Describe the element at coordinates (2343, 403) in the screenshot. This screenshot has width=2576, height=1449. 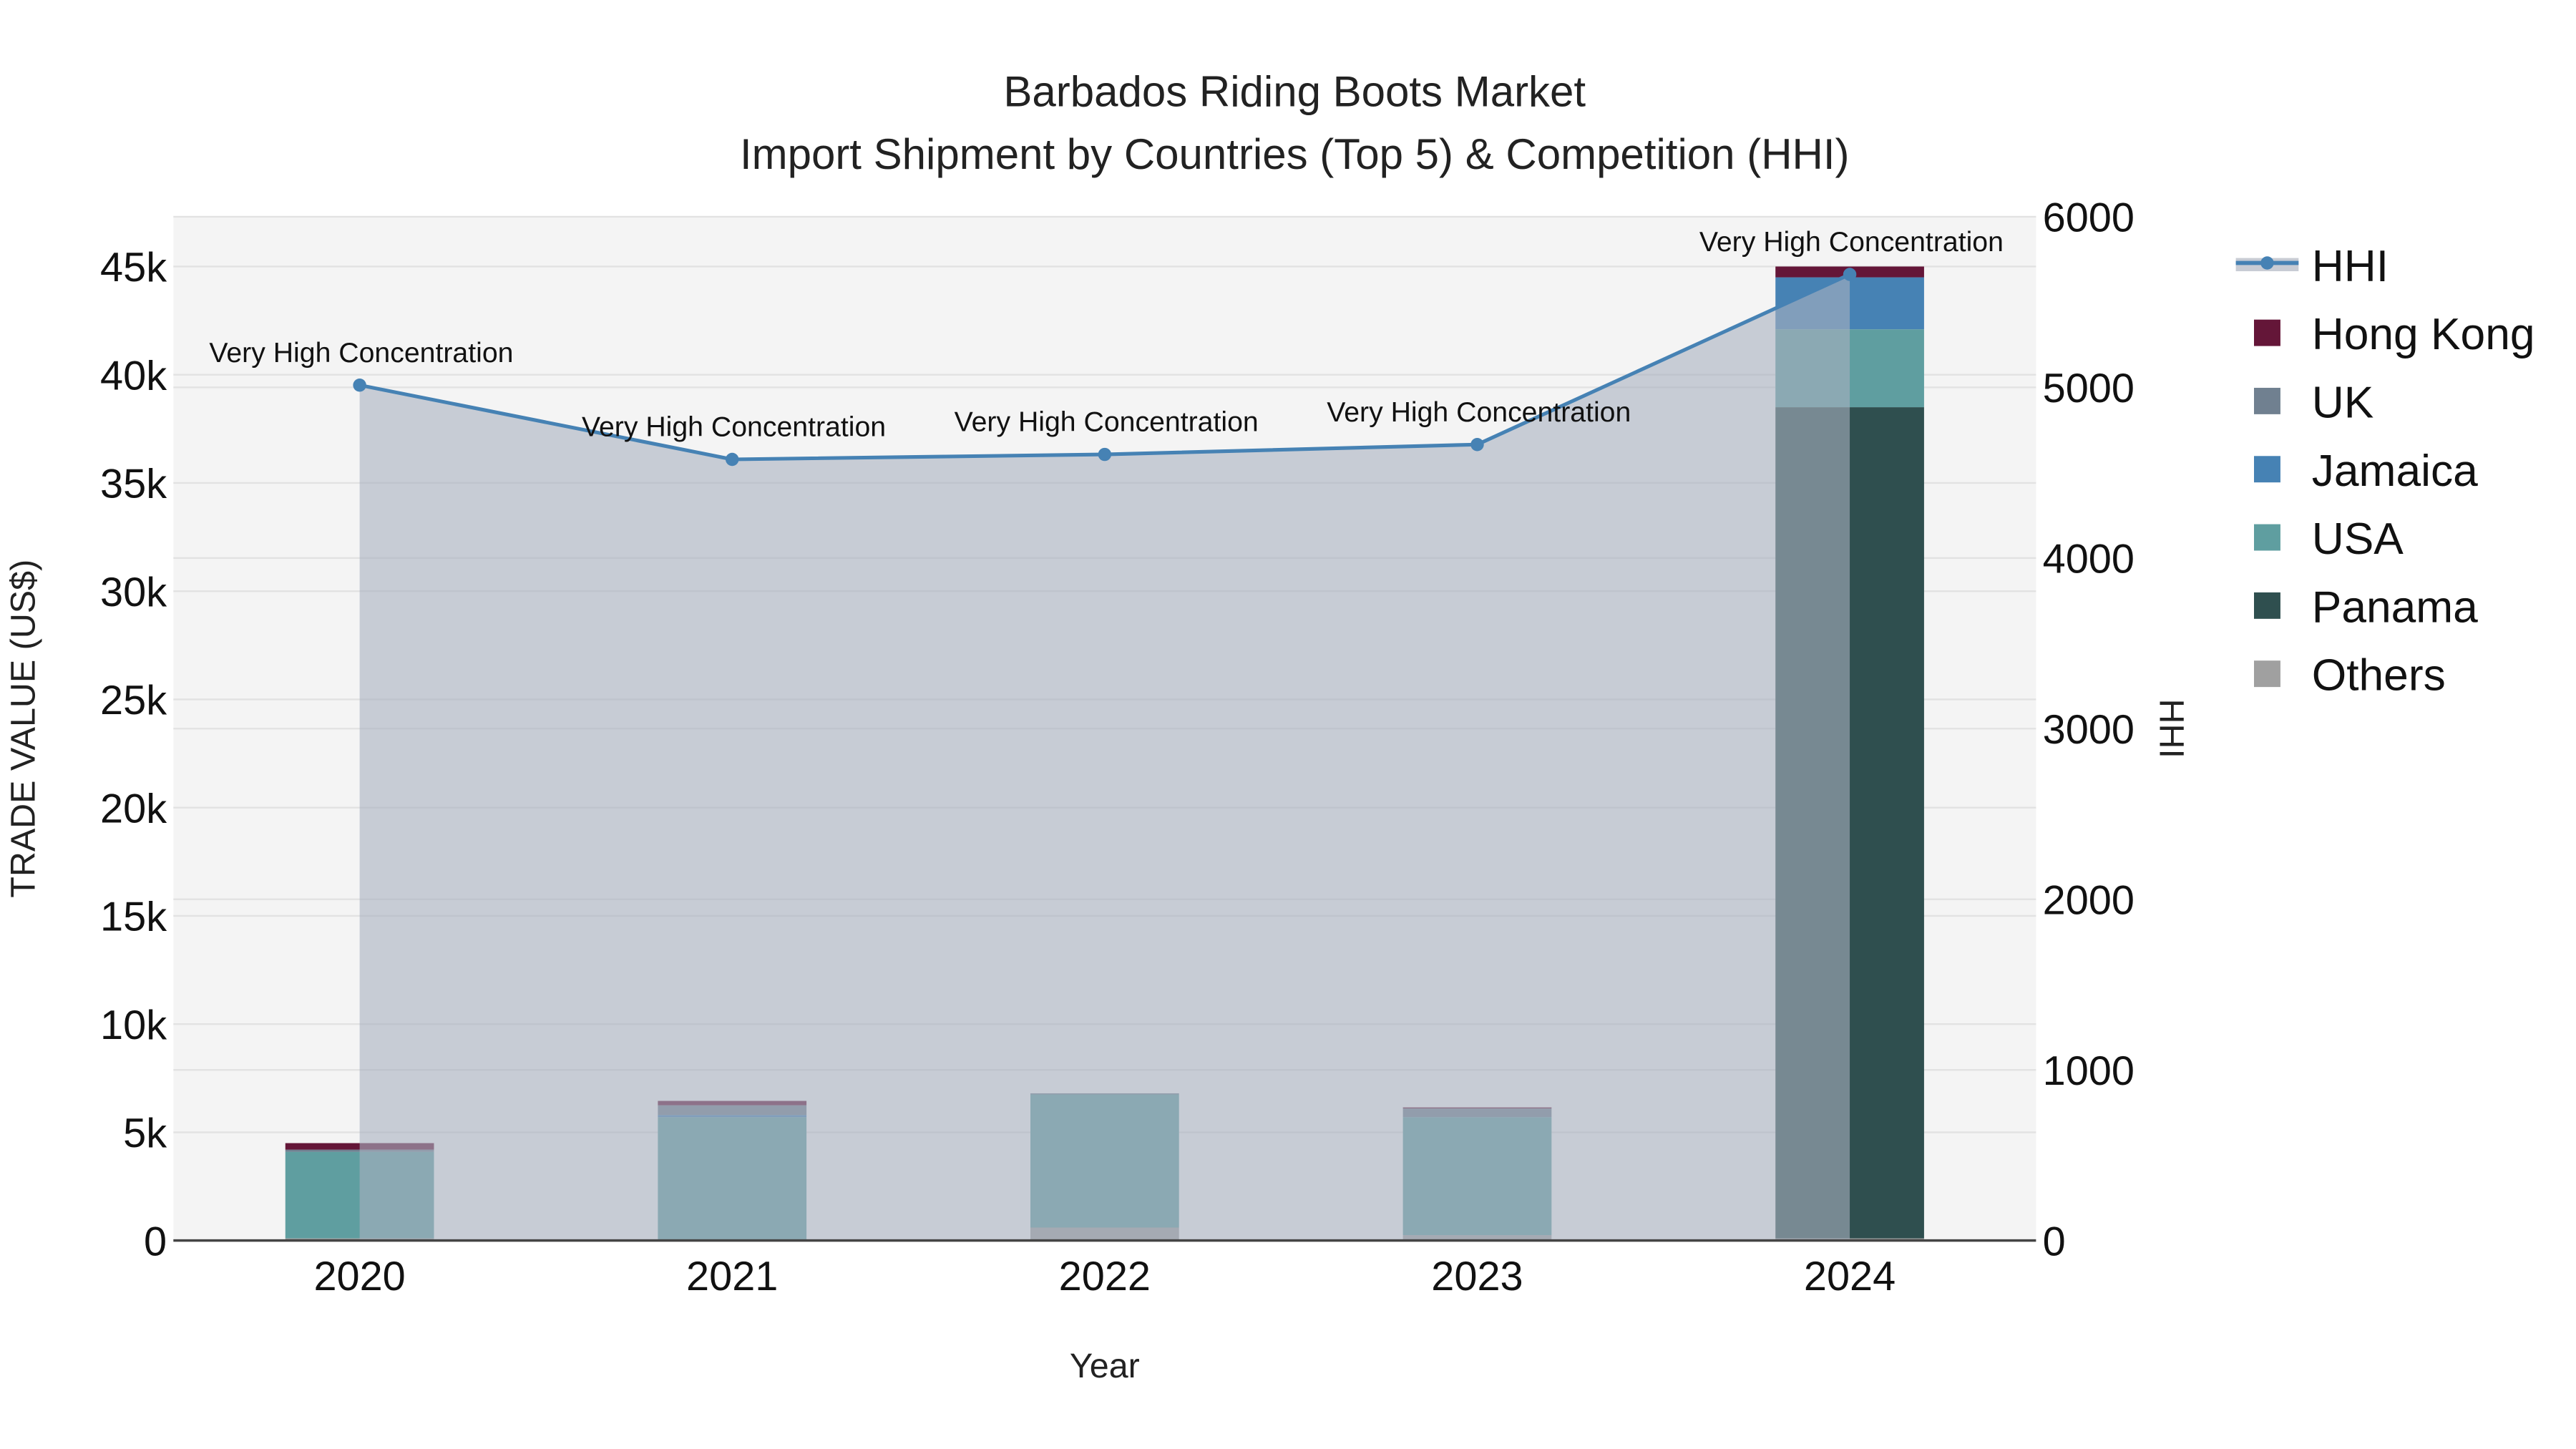
I see `legend-label: UK` at that location.